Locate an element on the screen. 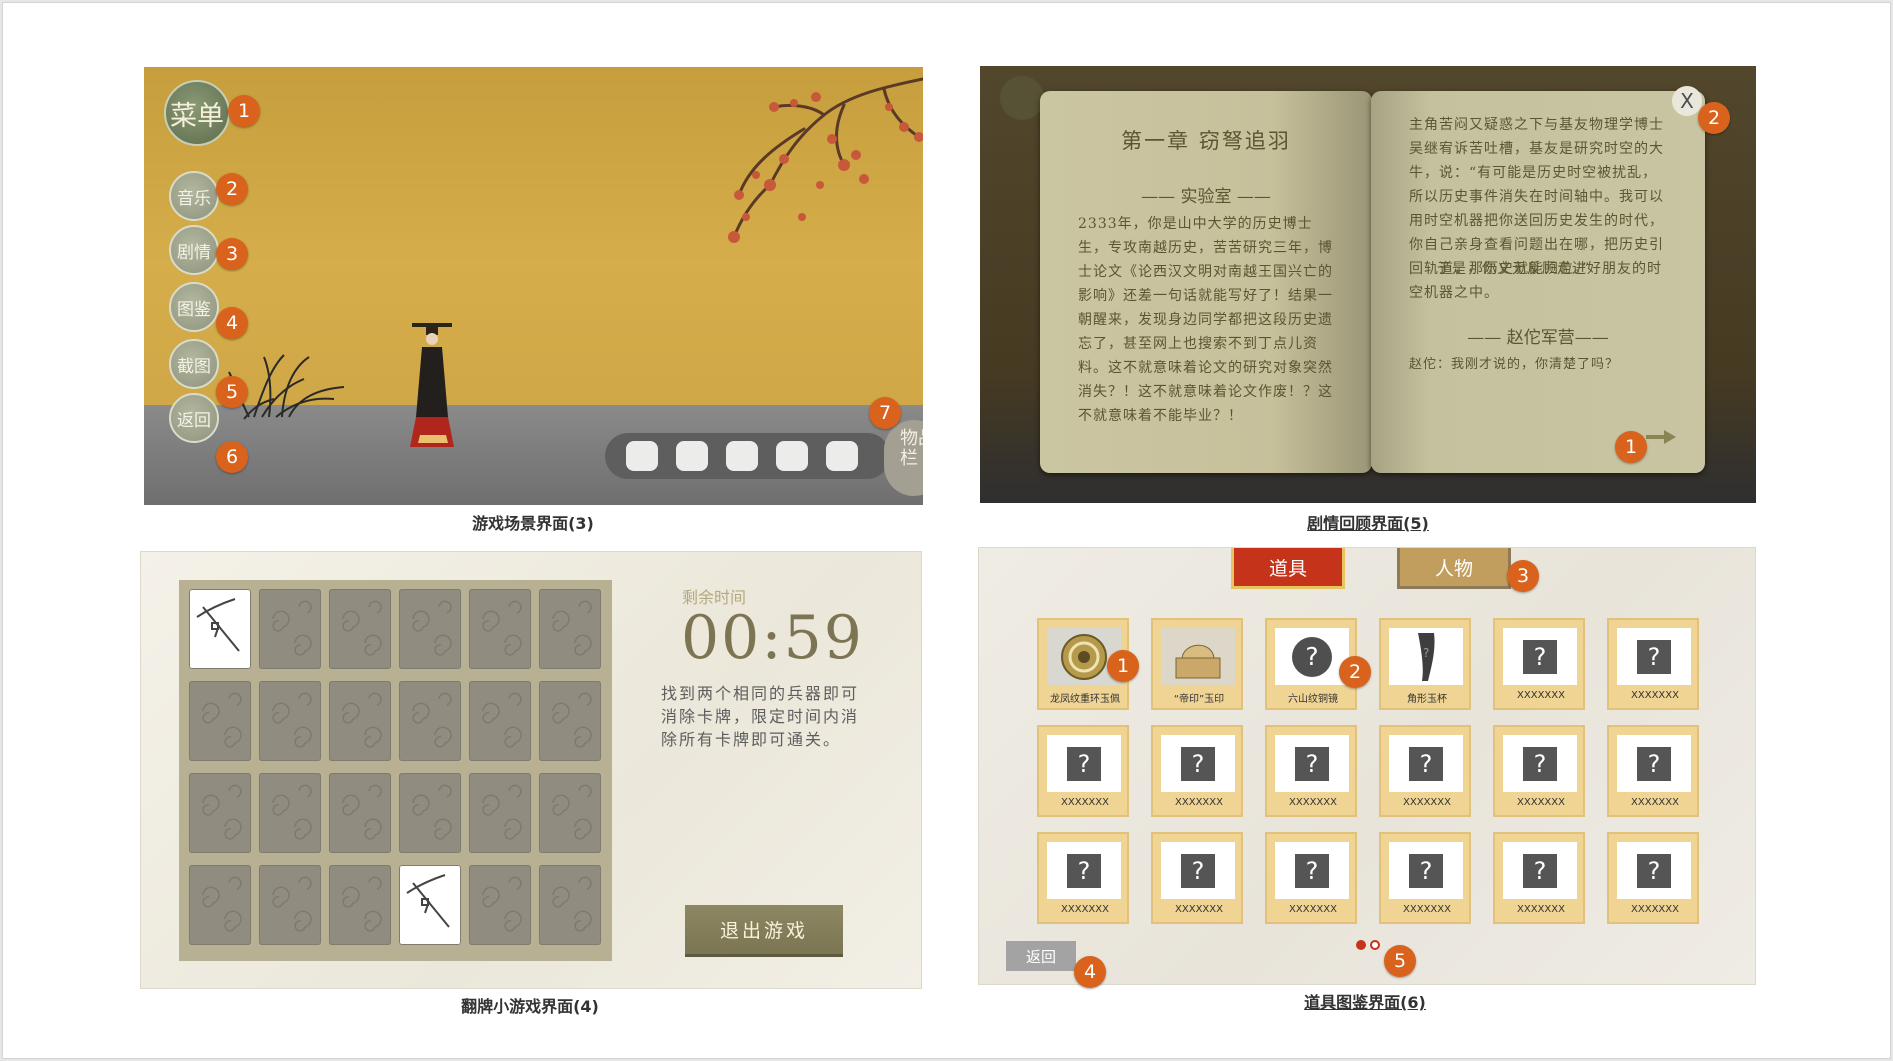  collection-item: “帝印”玉印 is located at coordinates (1197, 664).